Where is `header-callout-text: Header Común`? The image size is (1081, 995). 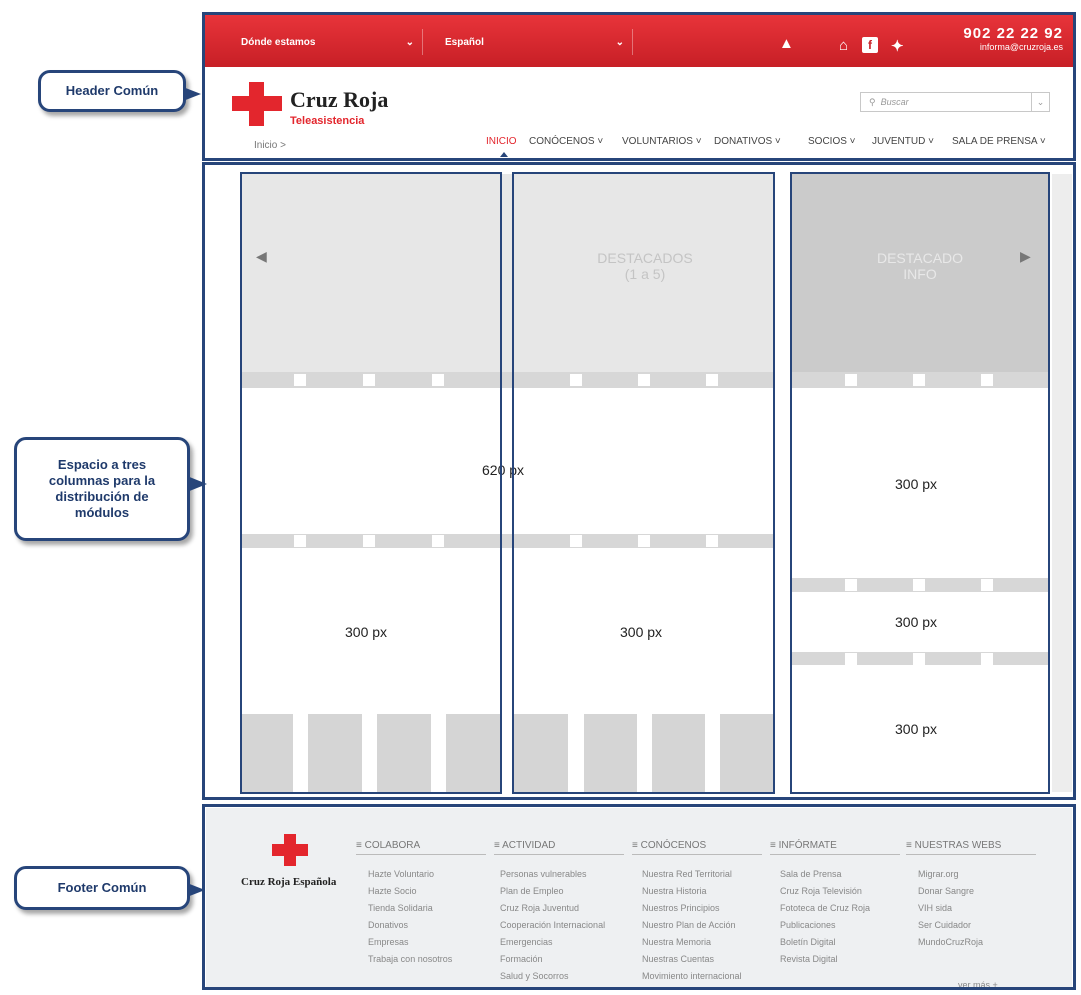
header-callout-text: Header Común is located at coordinates (112, 90).